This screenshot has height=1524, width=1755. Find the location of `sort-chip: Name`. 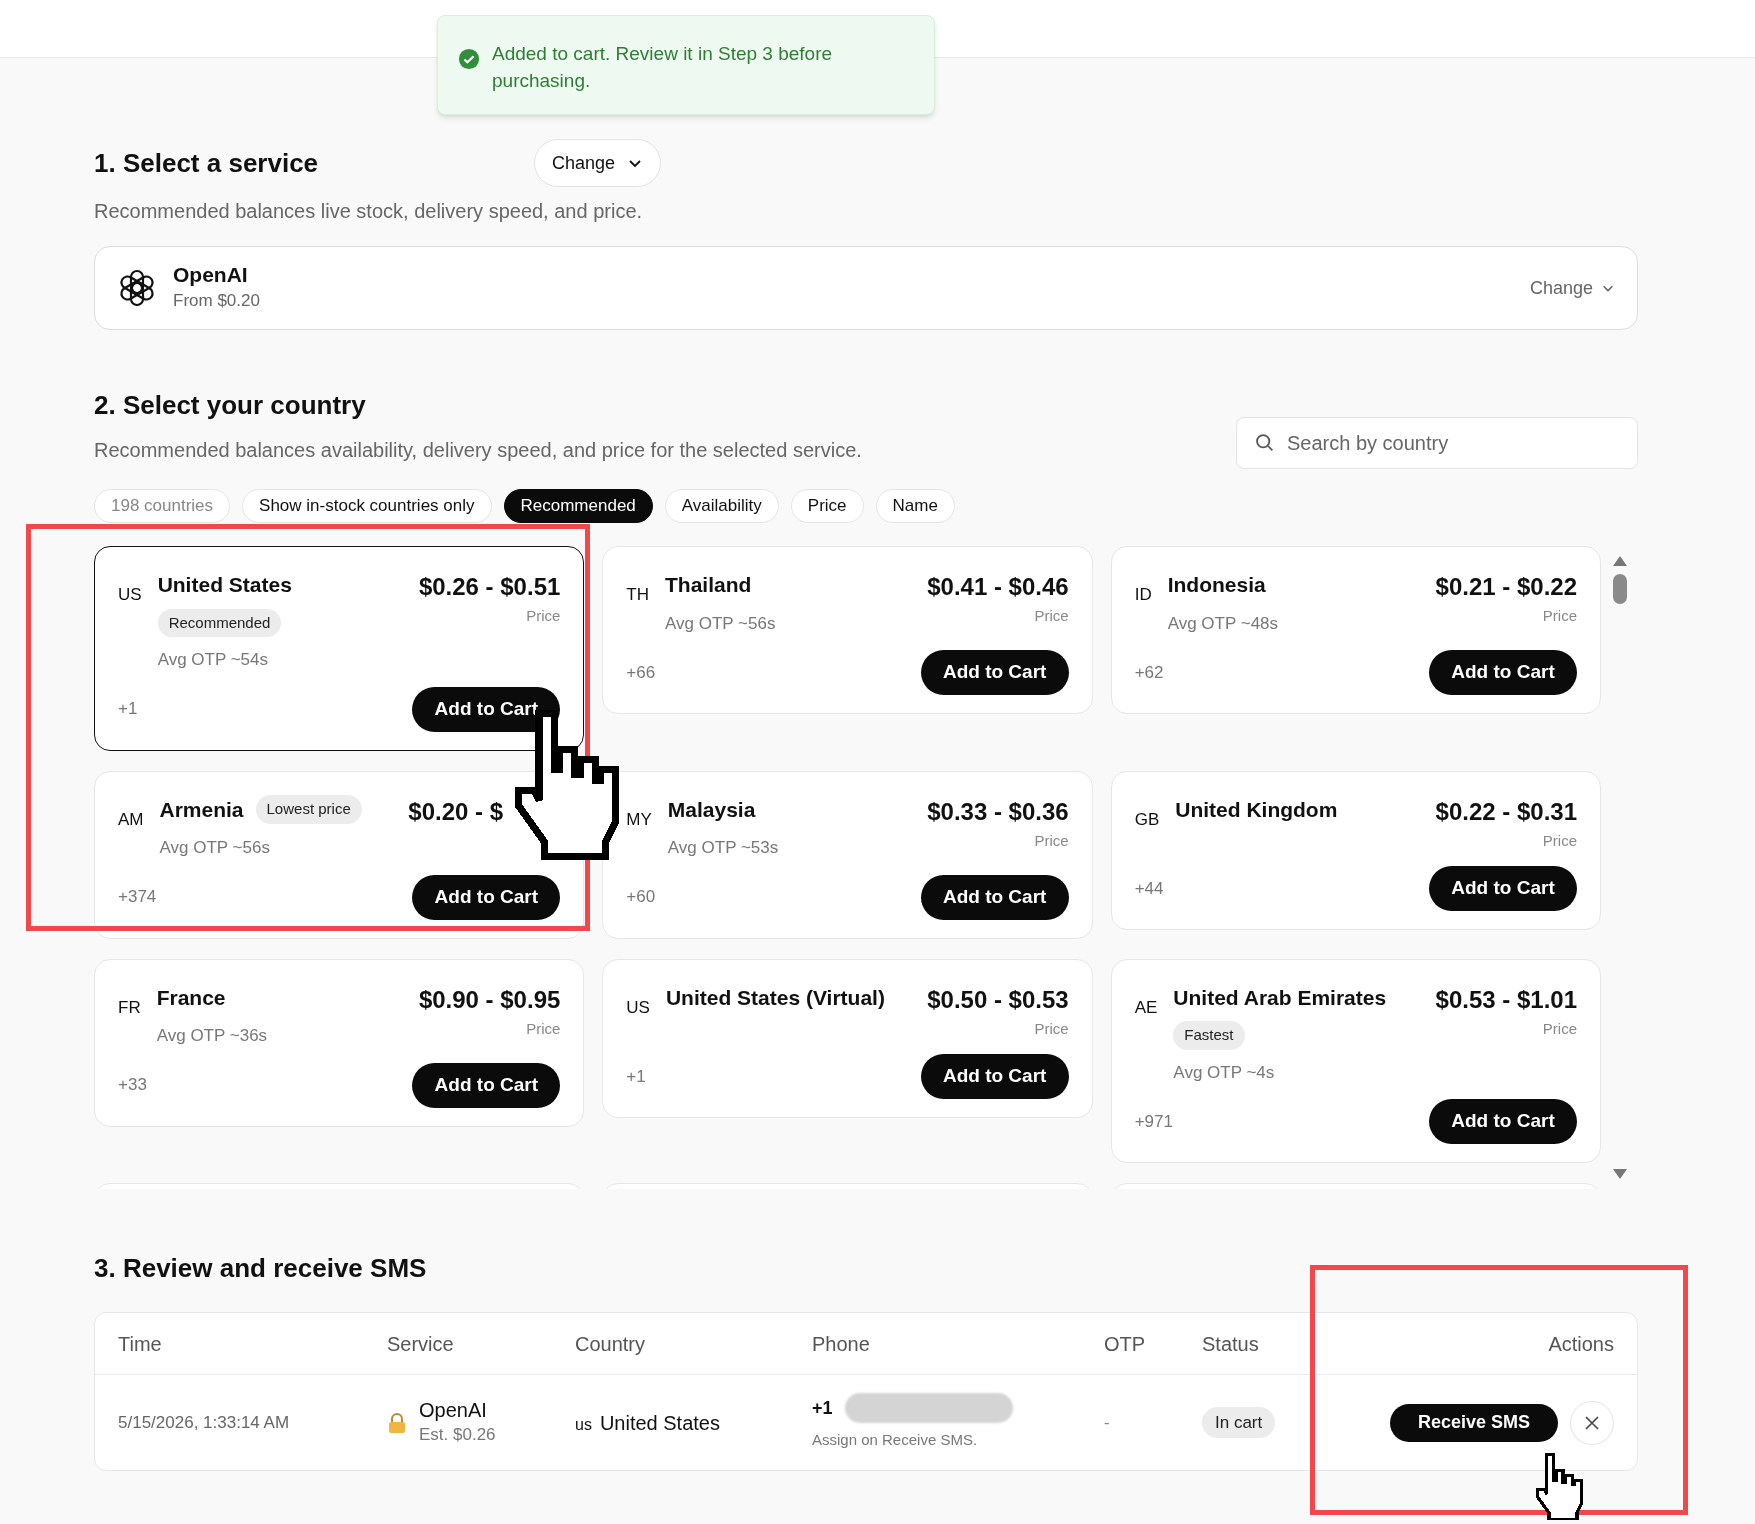

sort-chip: Name is located at coordinates (915, 506).